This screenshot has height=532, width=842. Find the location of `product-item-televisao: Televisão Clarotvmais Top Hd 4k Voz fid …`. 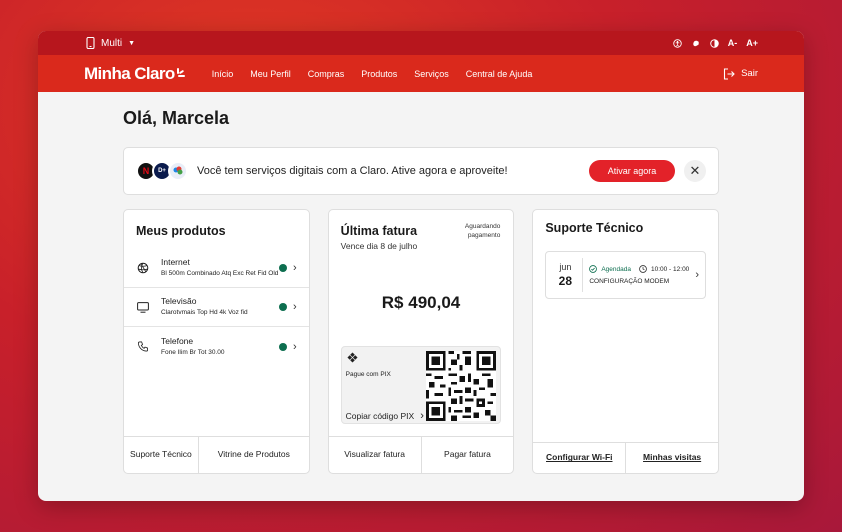

product-item-televisao: Televisão Clarotvmais Top Hd 4k Voz fid … is located at coordinates (216, 307).